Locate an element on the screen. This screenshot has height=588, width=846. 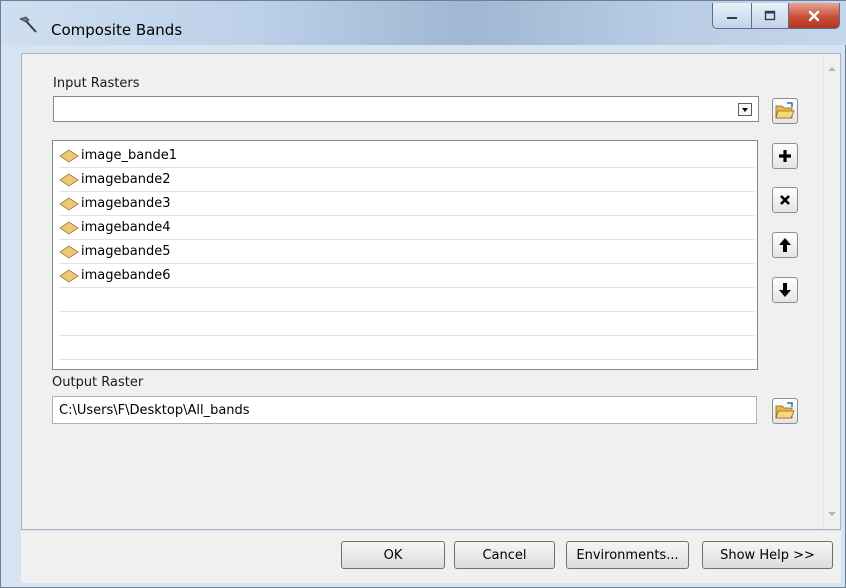
raster-name: image_bande1 is located at coordinates (129, 155).